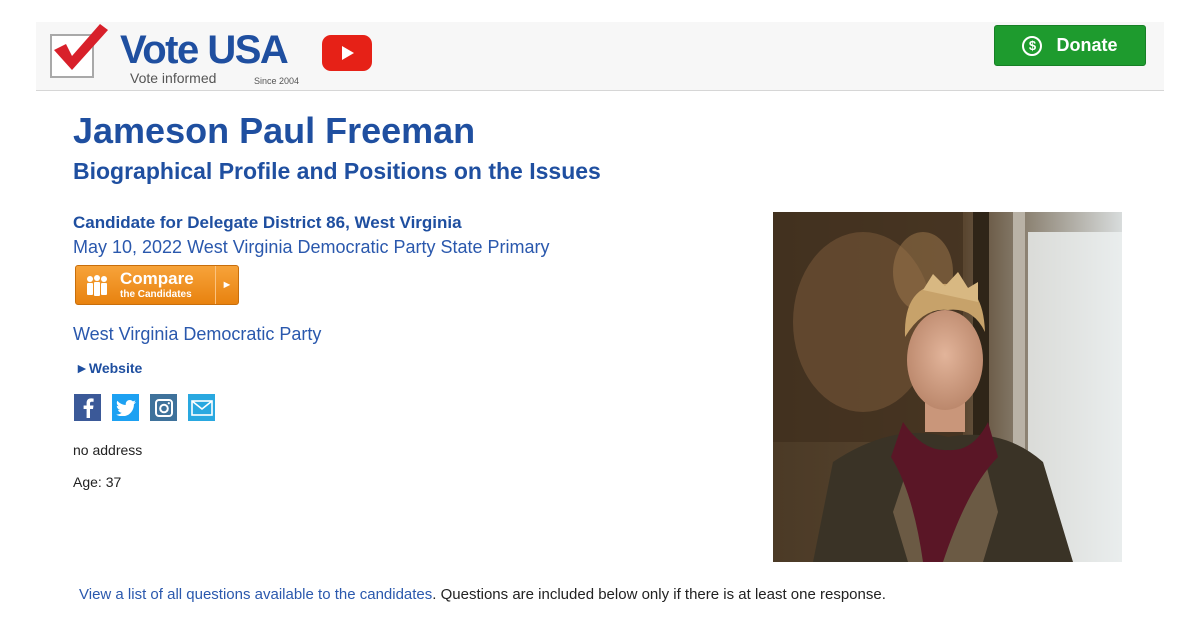  I want to click on donate-button: $ Donate, so click(1070, 45).